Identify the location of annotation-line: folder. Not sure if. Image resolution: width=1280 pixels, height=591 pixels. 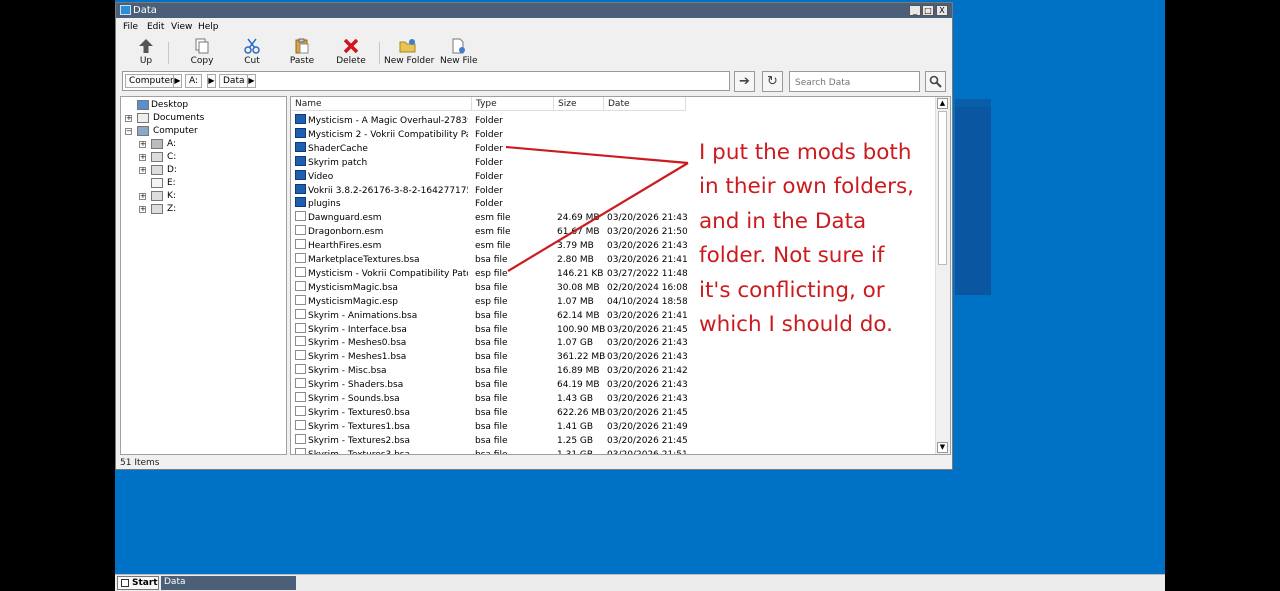
(792, 256).